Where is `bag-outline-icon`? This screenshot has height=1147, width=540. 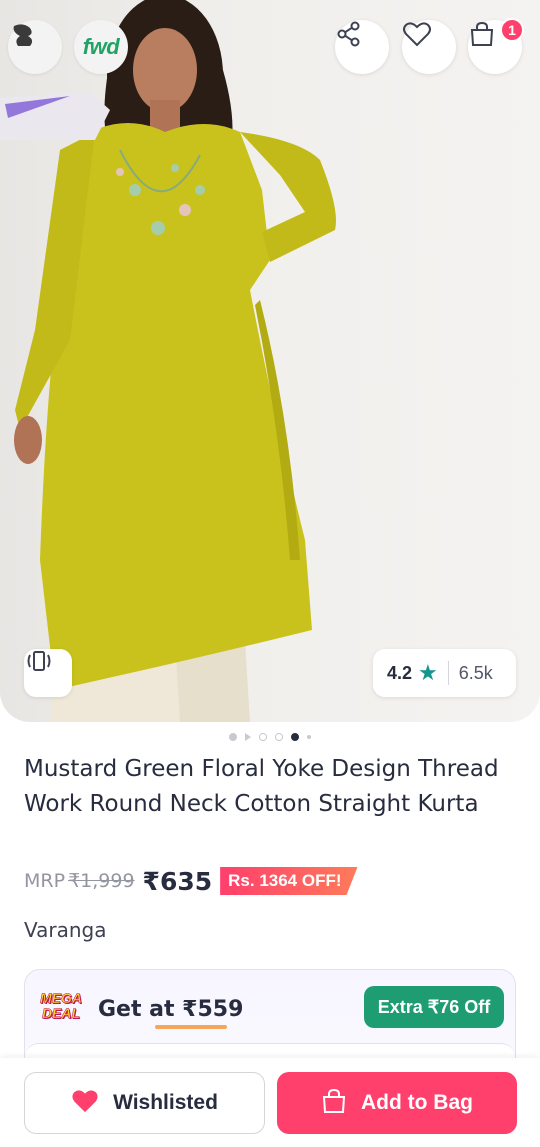 bag-outline-icon is located at coordinates (334, 1103).